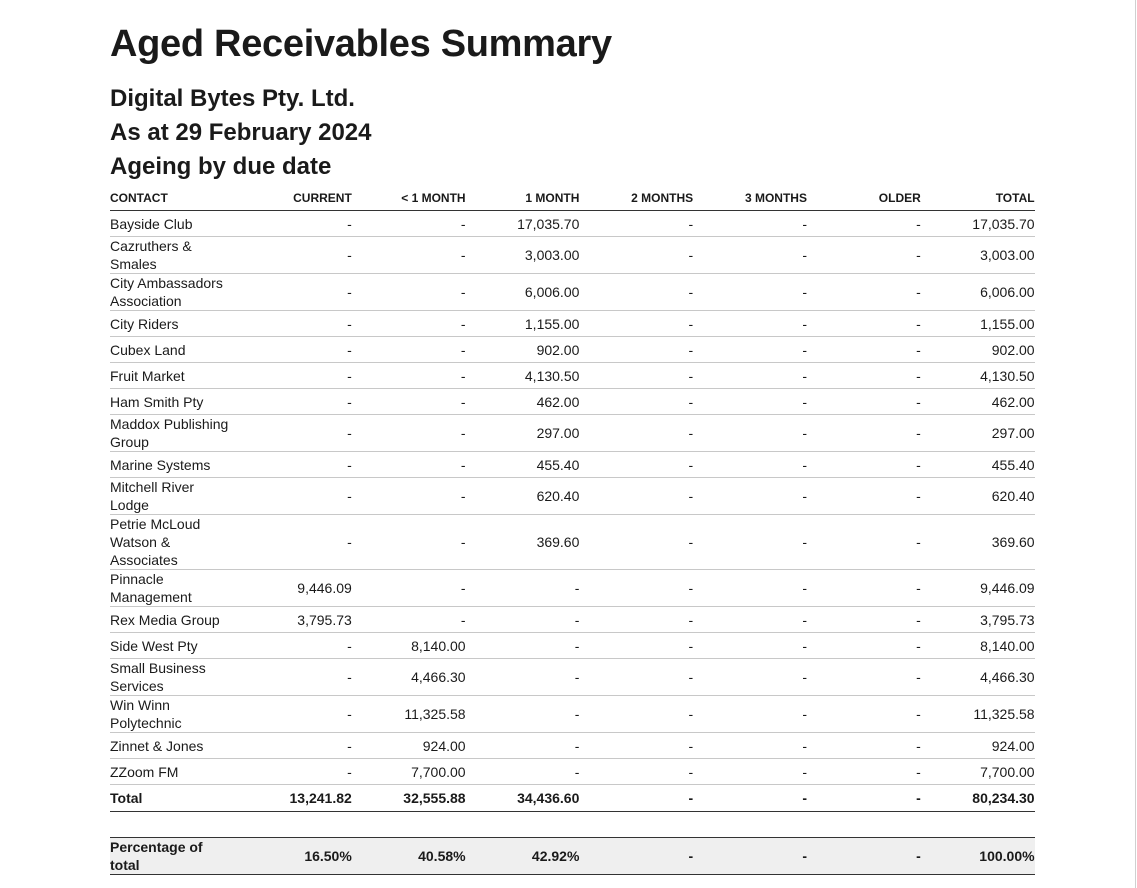 The height and width of the screenshot is (888, 1137). Describe the element at coordinates (408, 200) in the screenshot. I see `column-header-lt-1-month: < 1 MONTH` at that location.